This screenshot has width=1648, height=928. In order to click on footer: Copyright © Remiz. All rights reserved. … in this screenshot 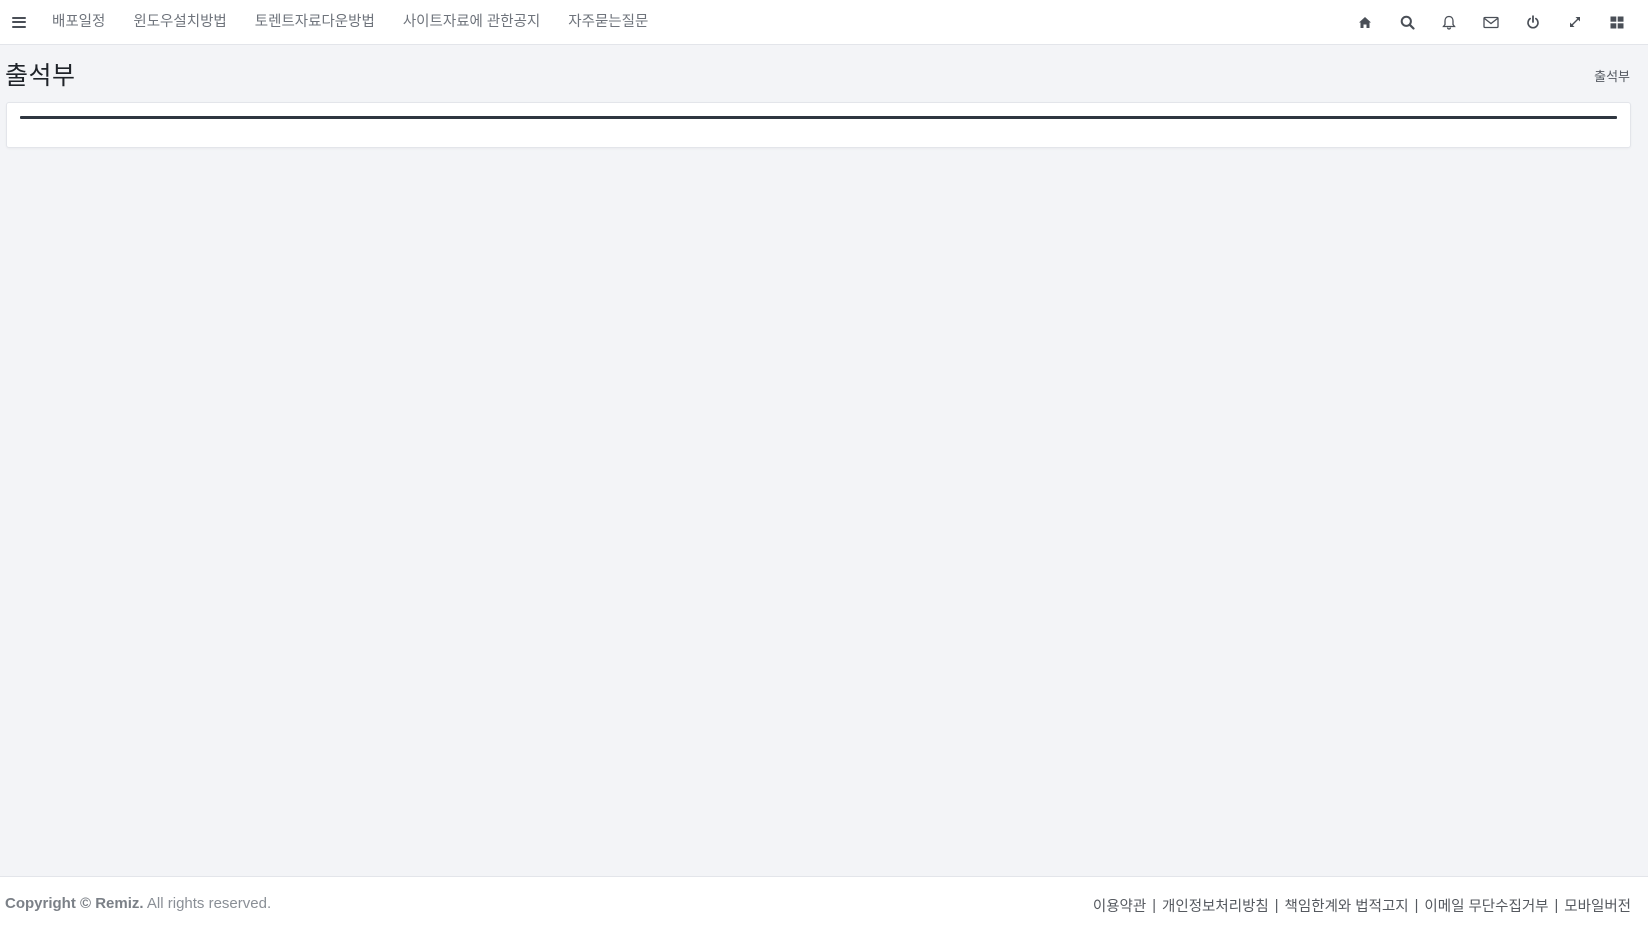, I will do `click(824, 902)`.